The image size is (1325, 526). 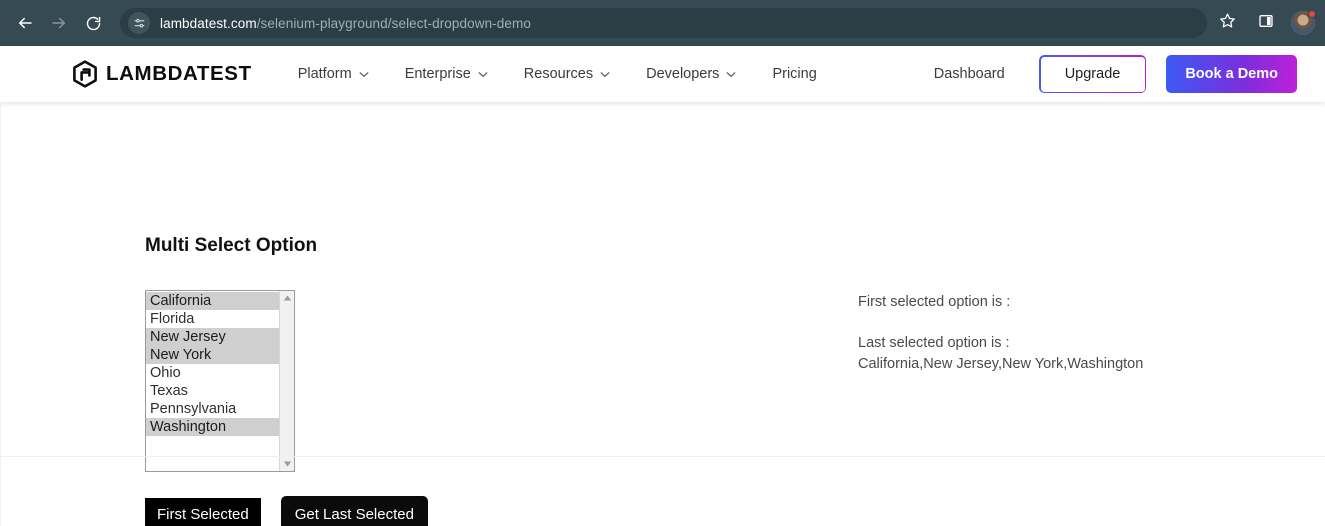 What do you see at coordinates (286, 381) in the screenshot?
I see `listbox-scrollbar` at bounding box center [286, 381].